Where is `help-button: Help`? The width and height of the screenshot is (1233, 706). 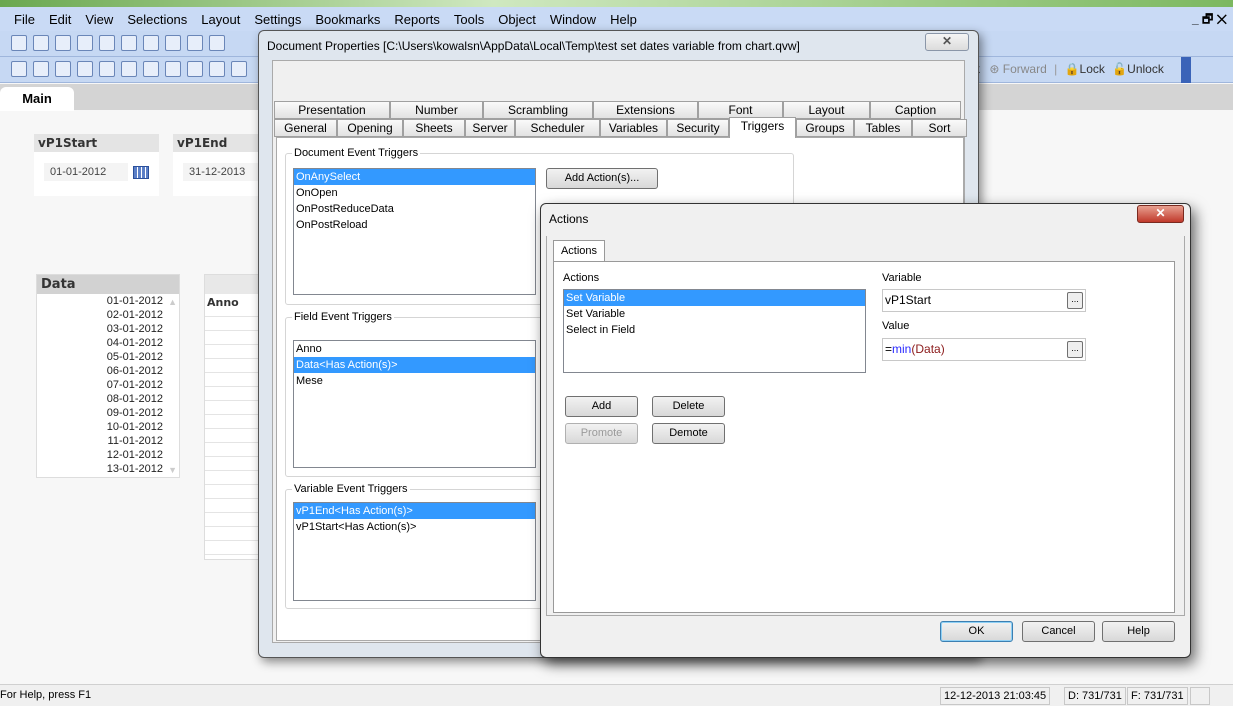 help-button: Help is located at coordinates (1138, 631).